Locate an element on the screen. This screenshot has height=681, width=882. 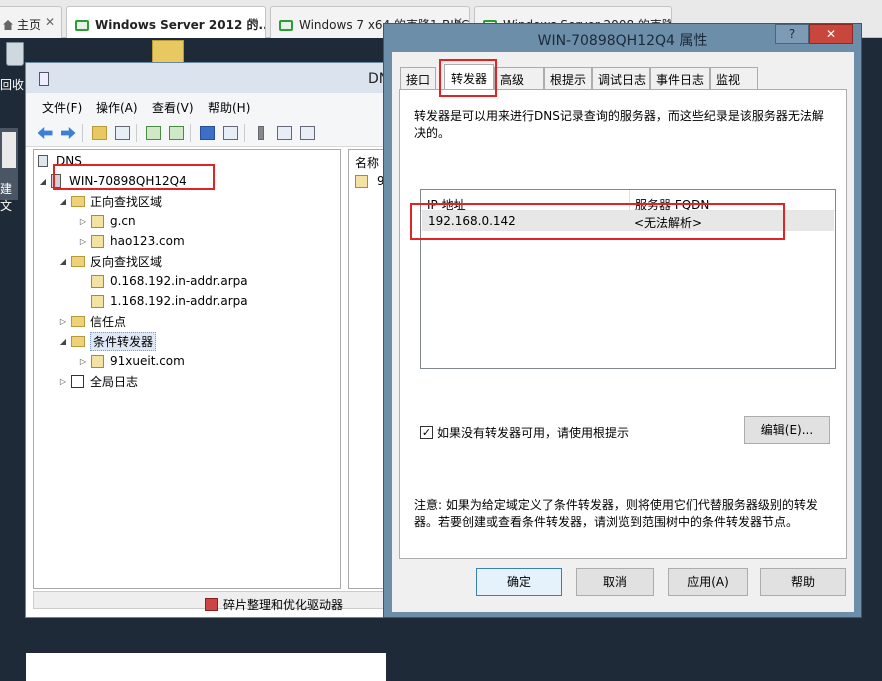
dns-app-icon is located at coordinates (44, 79).